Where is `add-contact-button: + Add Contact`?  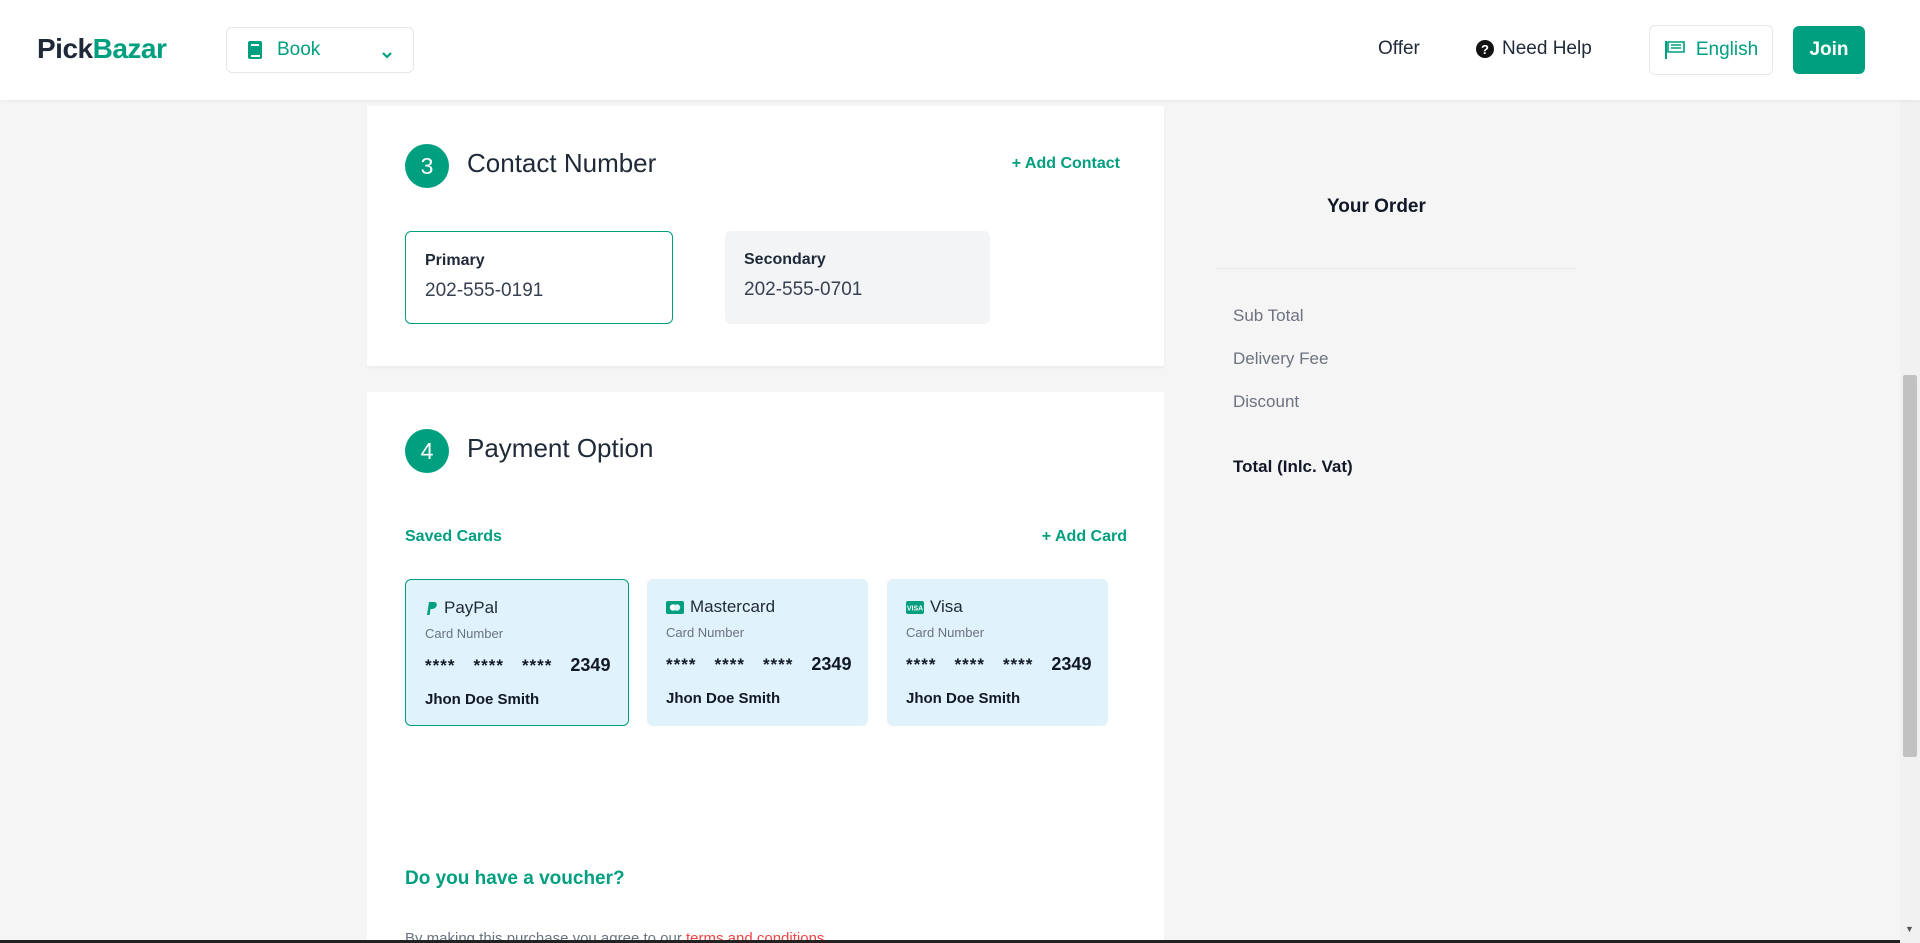
add-contact-button: + Add Contact is located at coordinates (1066, 164).